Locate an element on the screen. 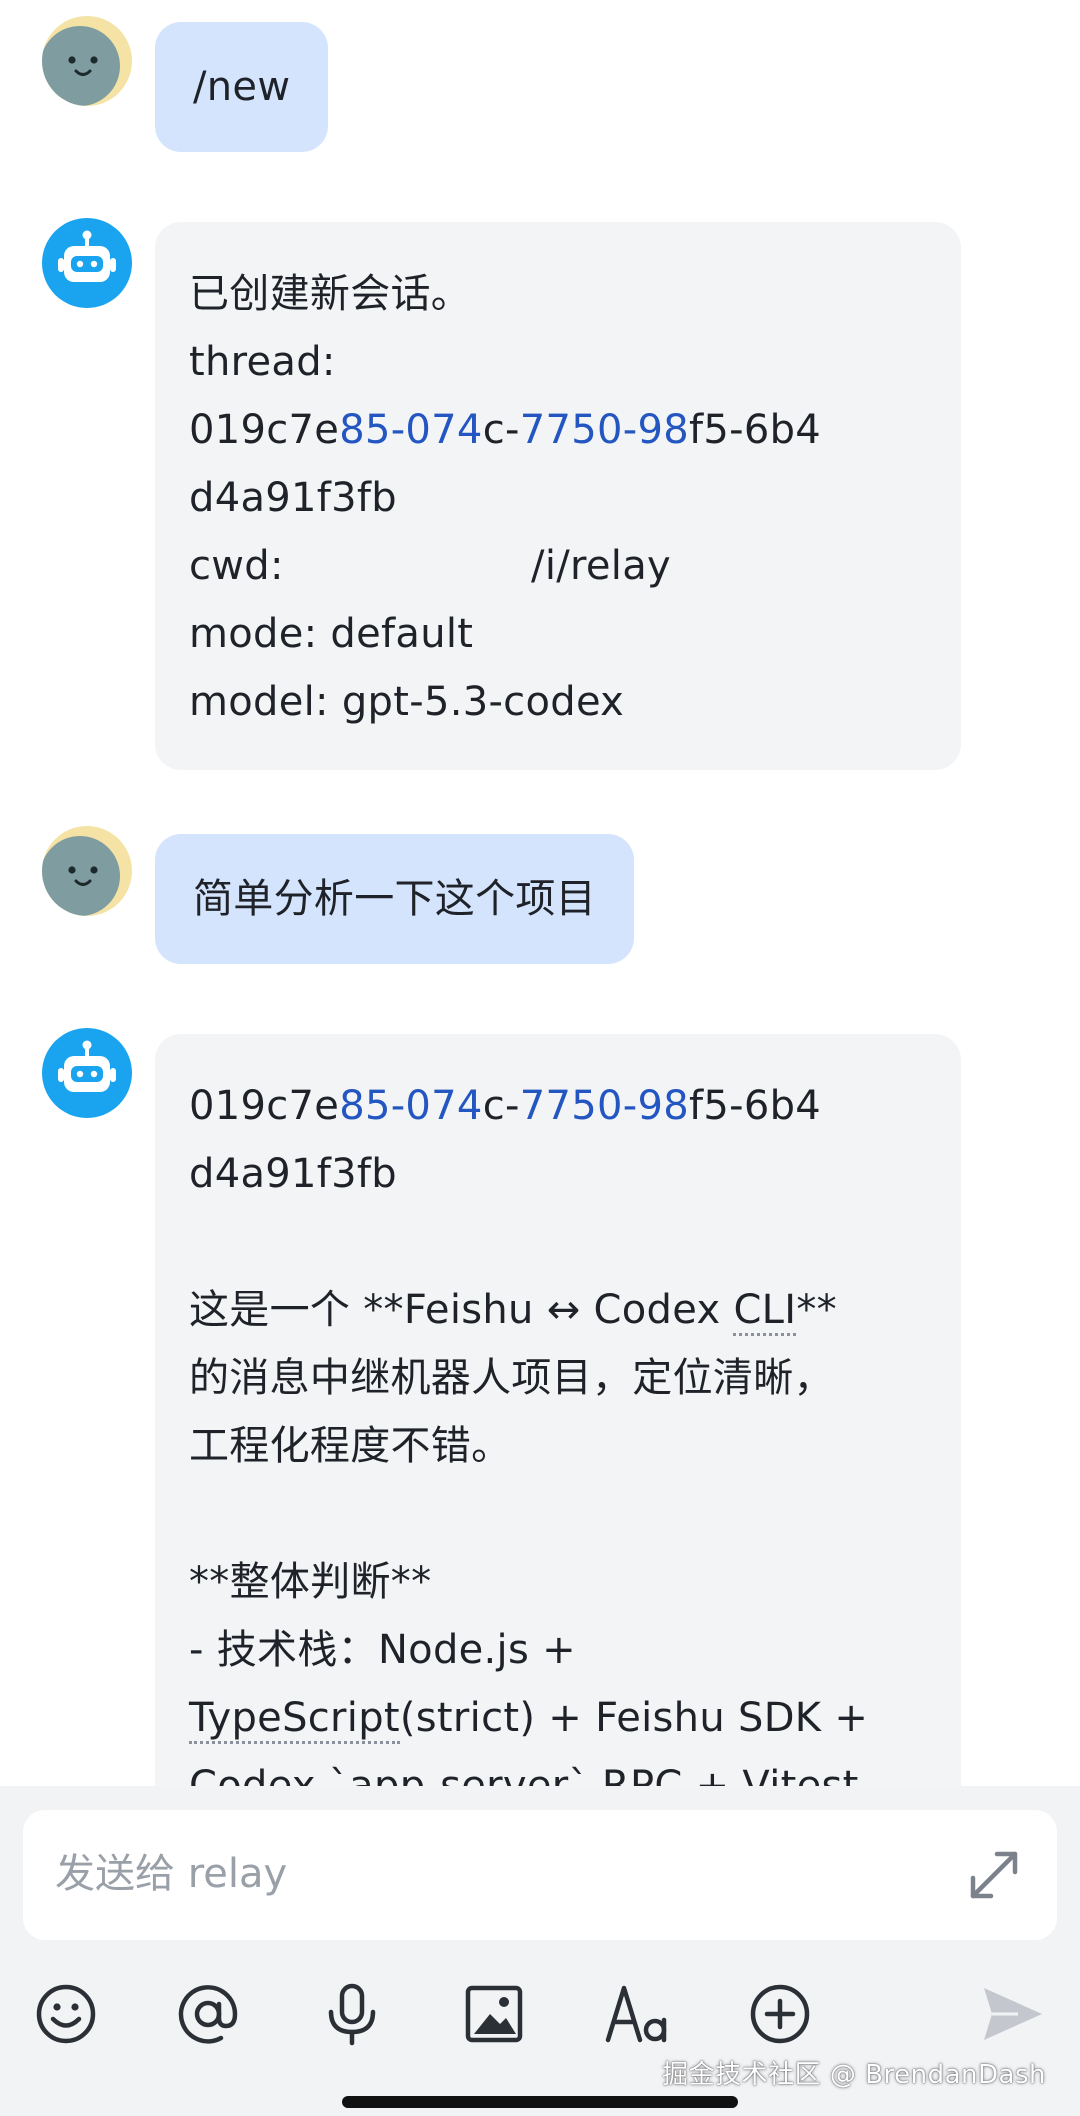 The height and width of the screenshot is (2116, 1080). text-format-icon is located at coordinates (636, 2014).